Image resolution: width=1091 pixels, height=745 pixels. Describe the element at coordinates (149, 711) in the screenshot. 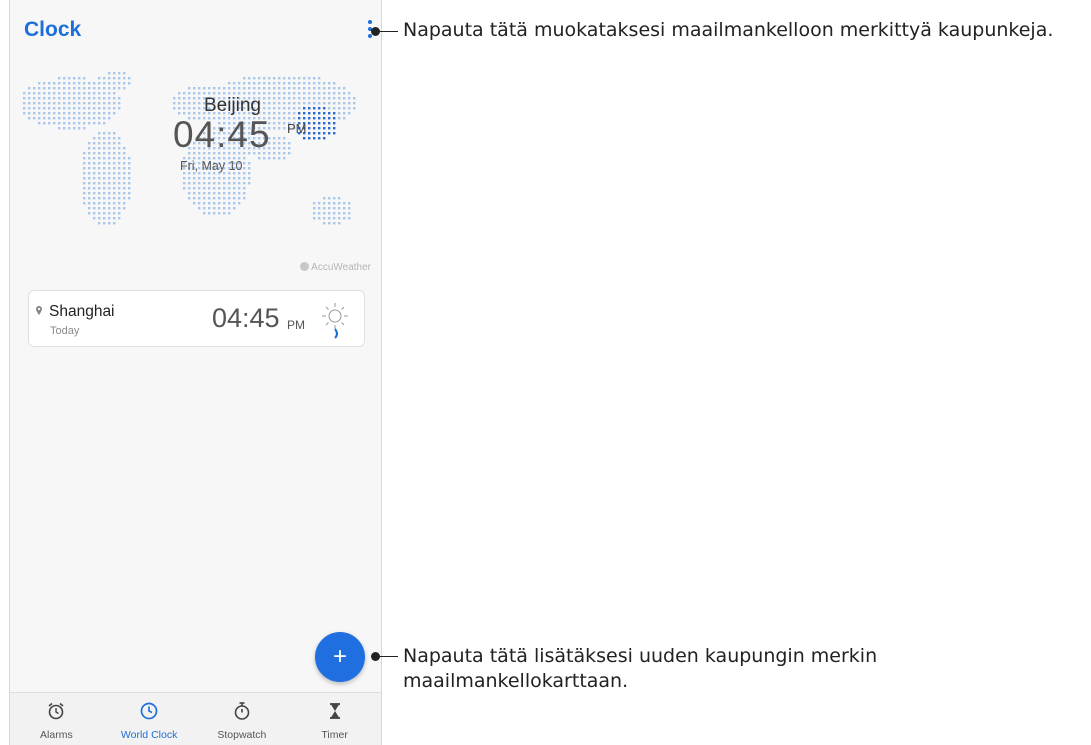

I see `clock-icon` at that location.